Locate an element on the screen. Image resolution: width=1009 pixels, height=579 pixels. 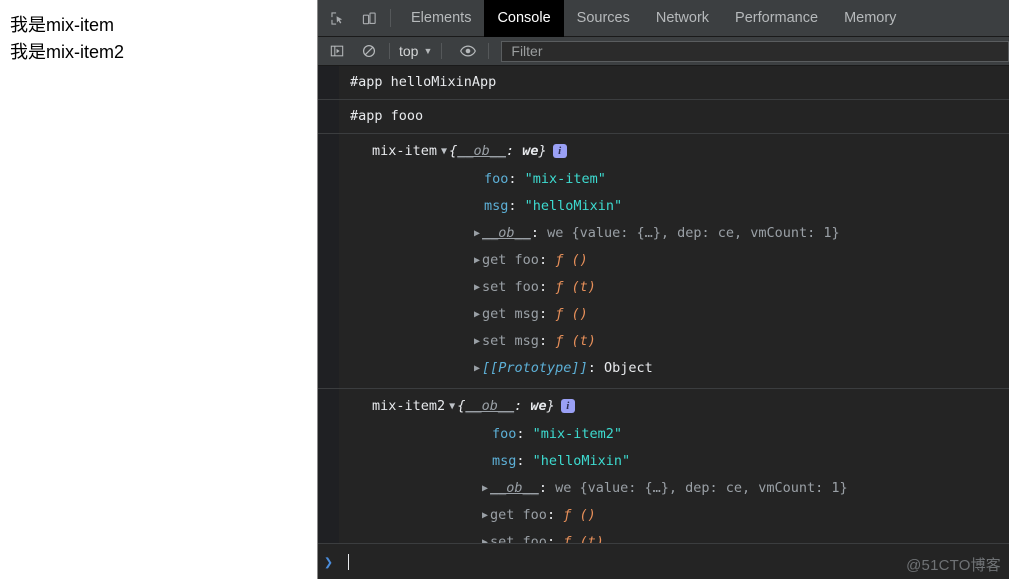
console-sidebar-icon is located at coordinates (337, 51).